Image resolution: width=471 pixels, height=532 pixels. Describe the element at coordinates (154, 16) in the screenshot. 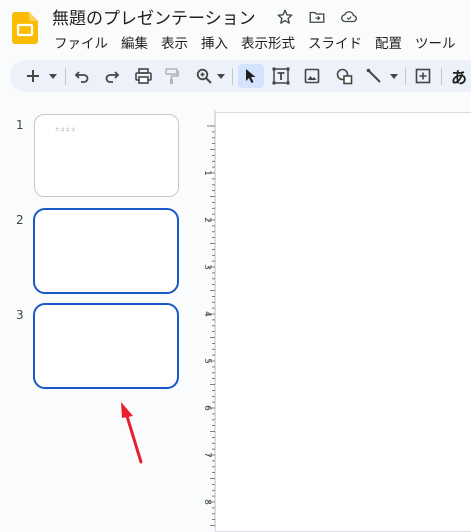

I see `document-title: 無題のプレゼンテーション` at that location.